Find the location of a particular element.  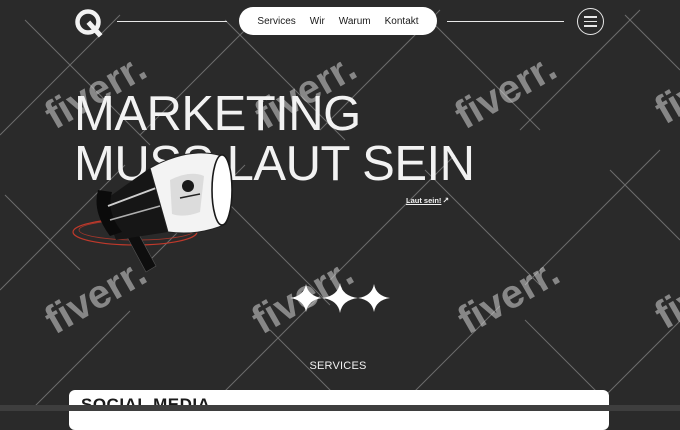

arrow-up-right-icon: ↗ is located at coordinates (445, 200).